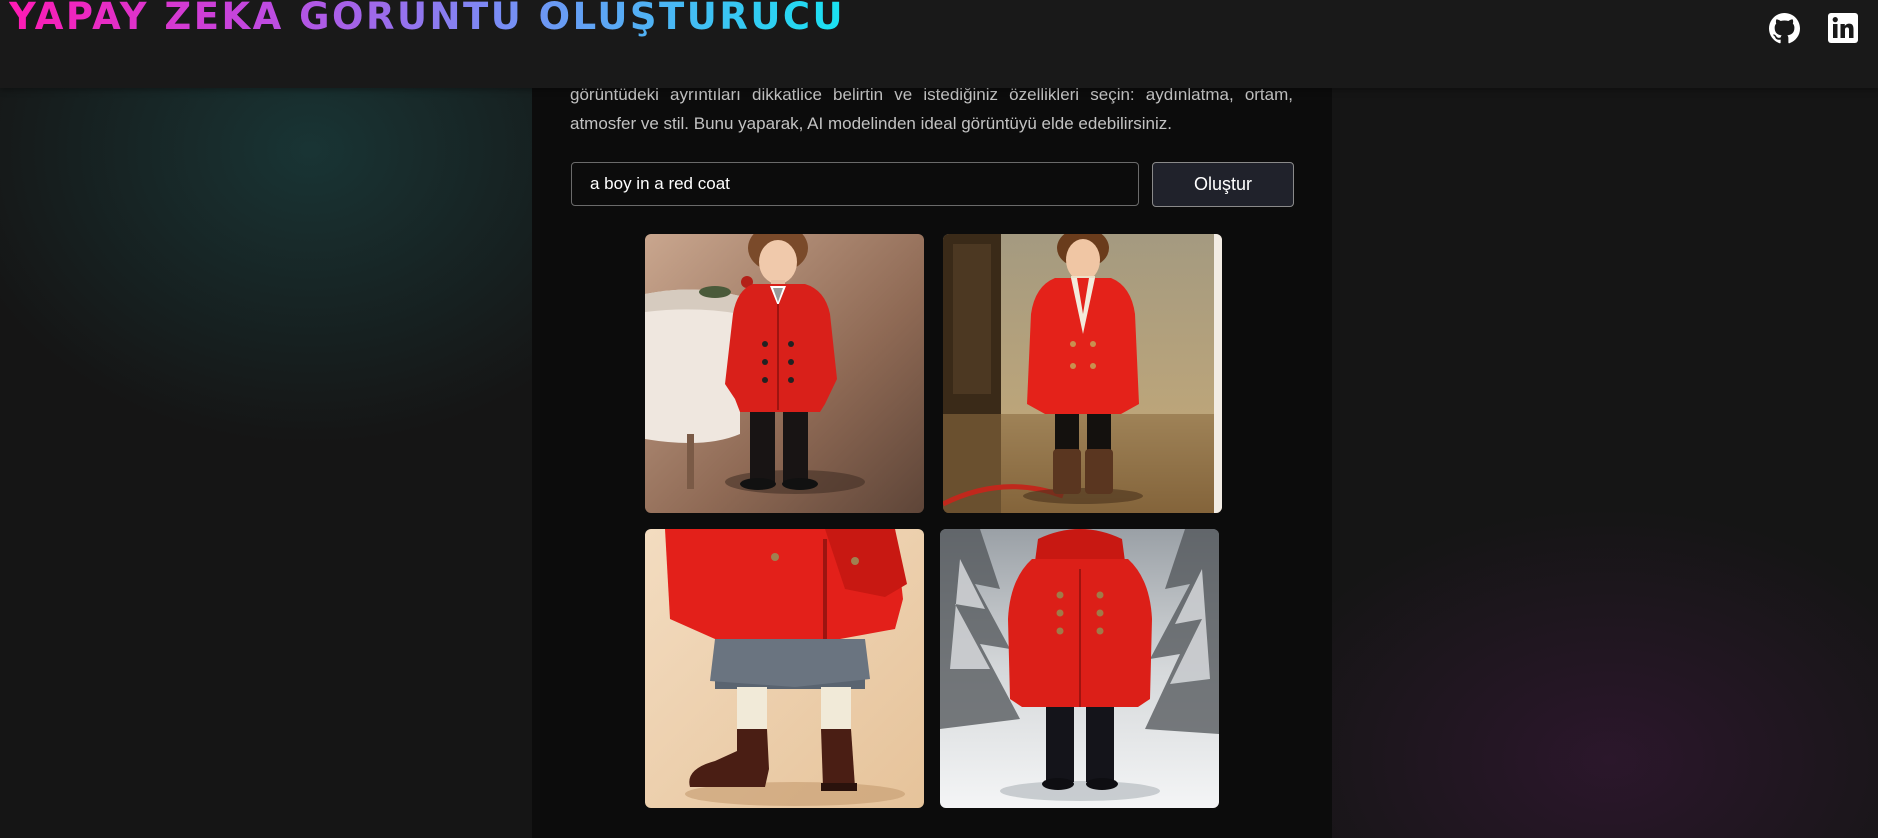  What do you see at coordinates (1784, 28) in the screenshot?
I see `github-icon` at bounding box center [1784, 28].